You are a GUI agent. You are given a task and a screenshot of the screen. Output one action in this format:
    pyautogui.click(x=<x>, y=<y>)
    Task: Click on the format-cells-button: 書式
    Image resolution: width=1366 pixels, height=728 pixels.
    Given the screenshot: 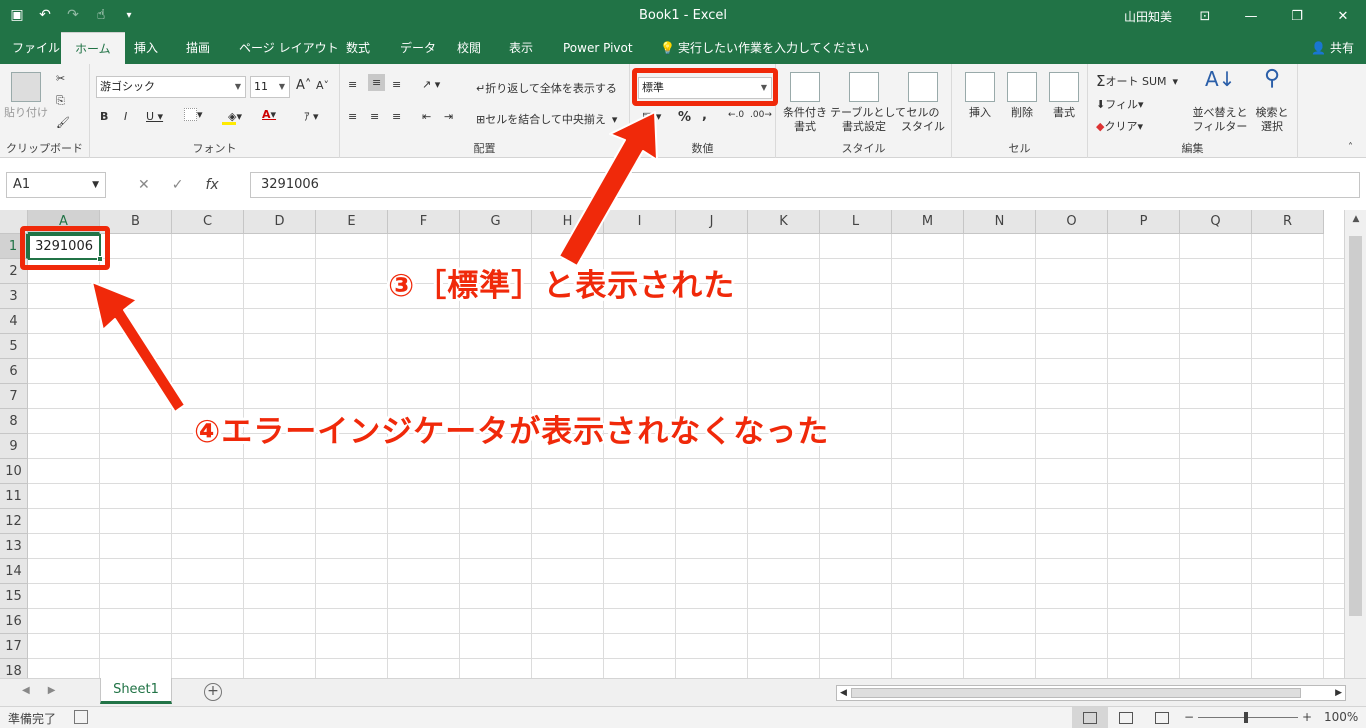 What is the action you would take?
    pyautogui.click(x=1064, y=96)
    